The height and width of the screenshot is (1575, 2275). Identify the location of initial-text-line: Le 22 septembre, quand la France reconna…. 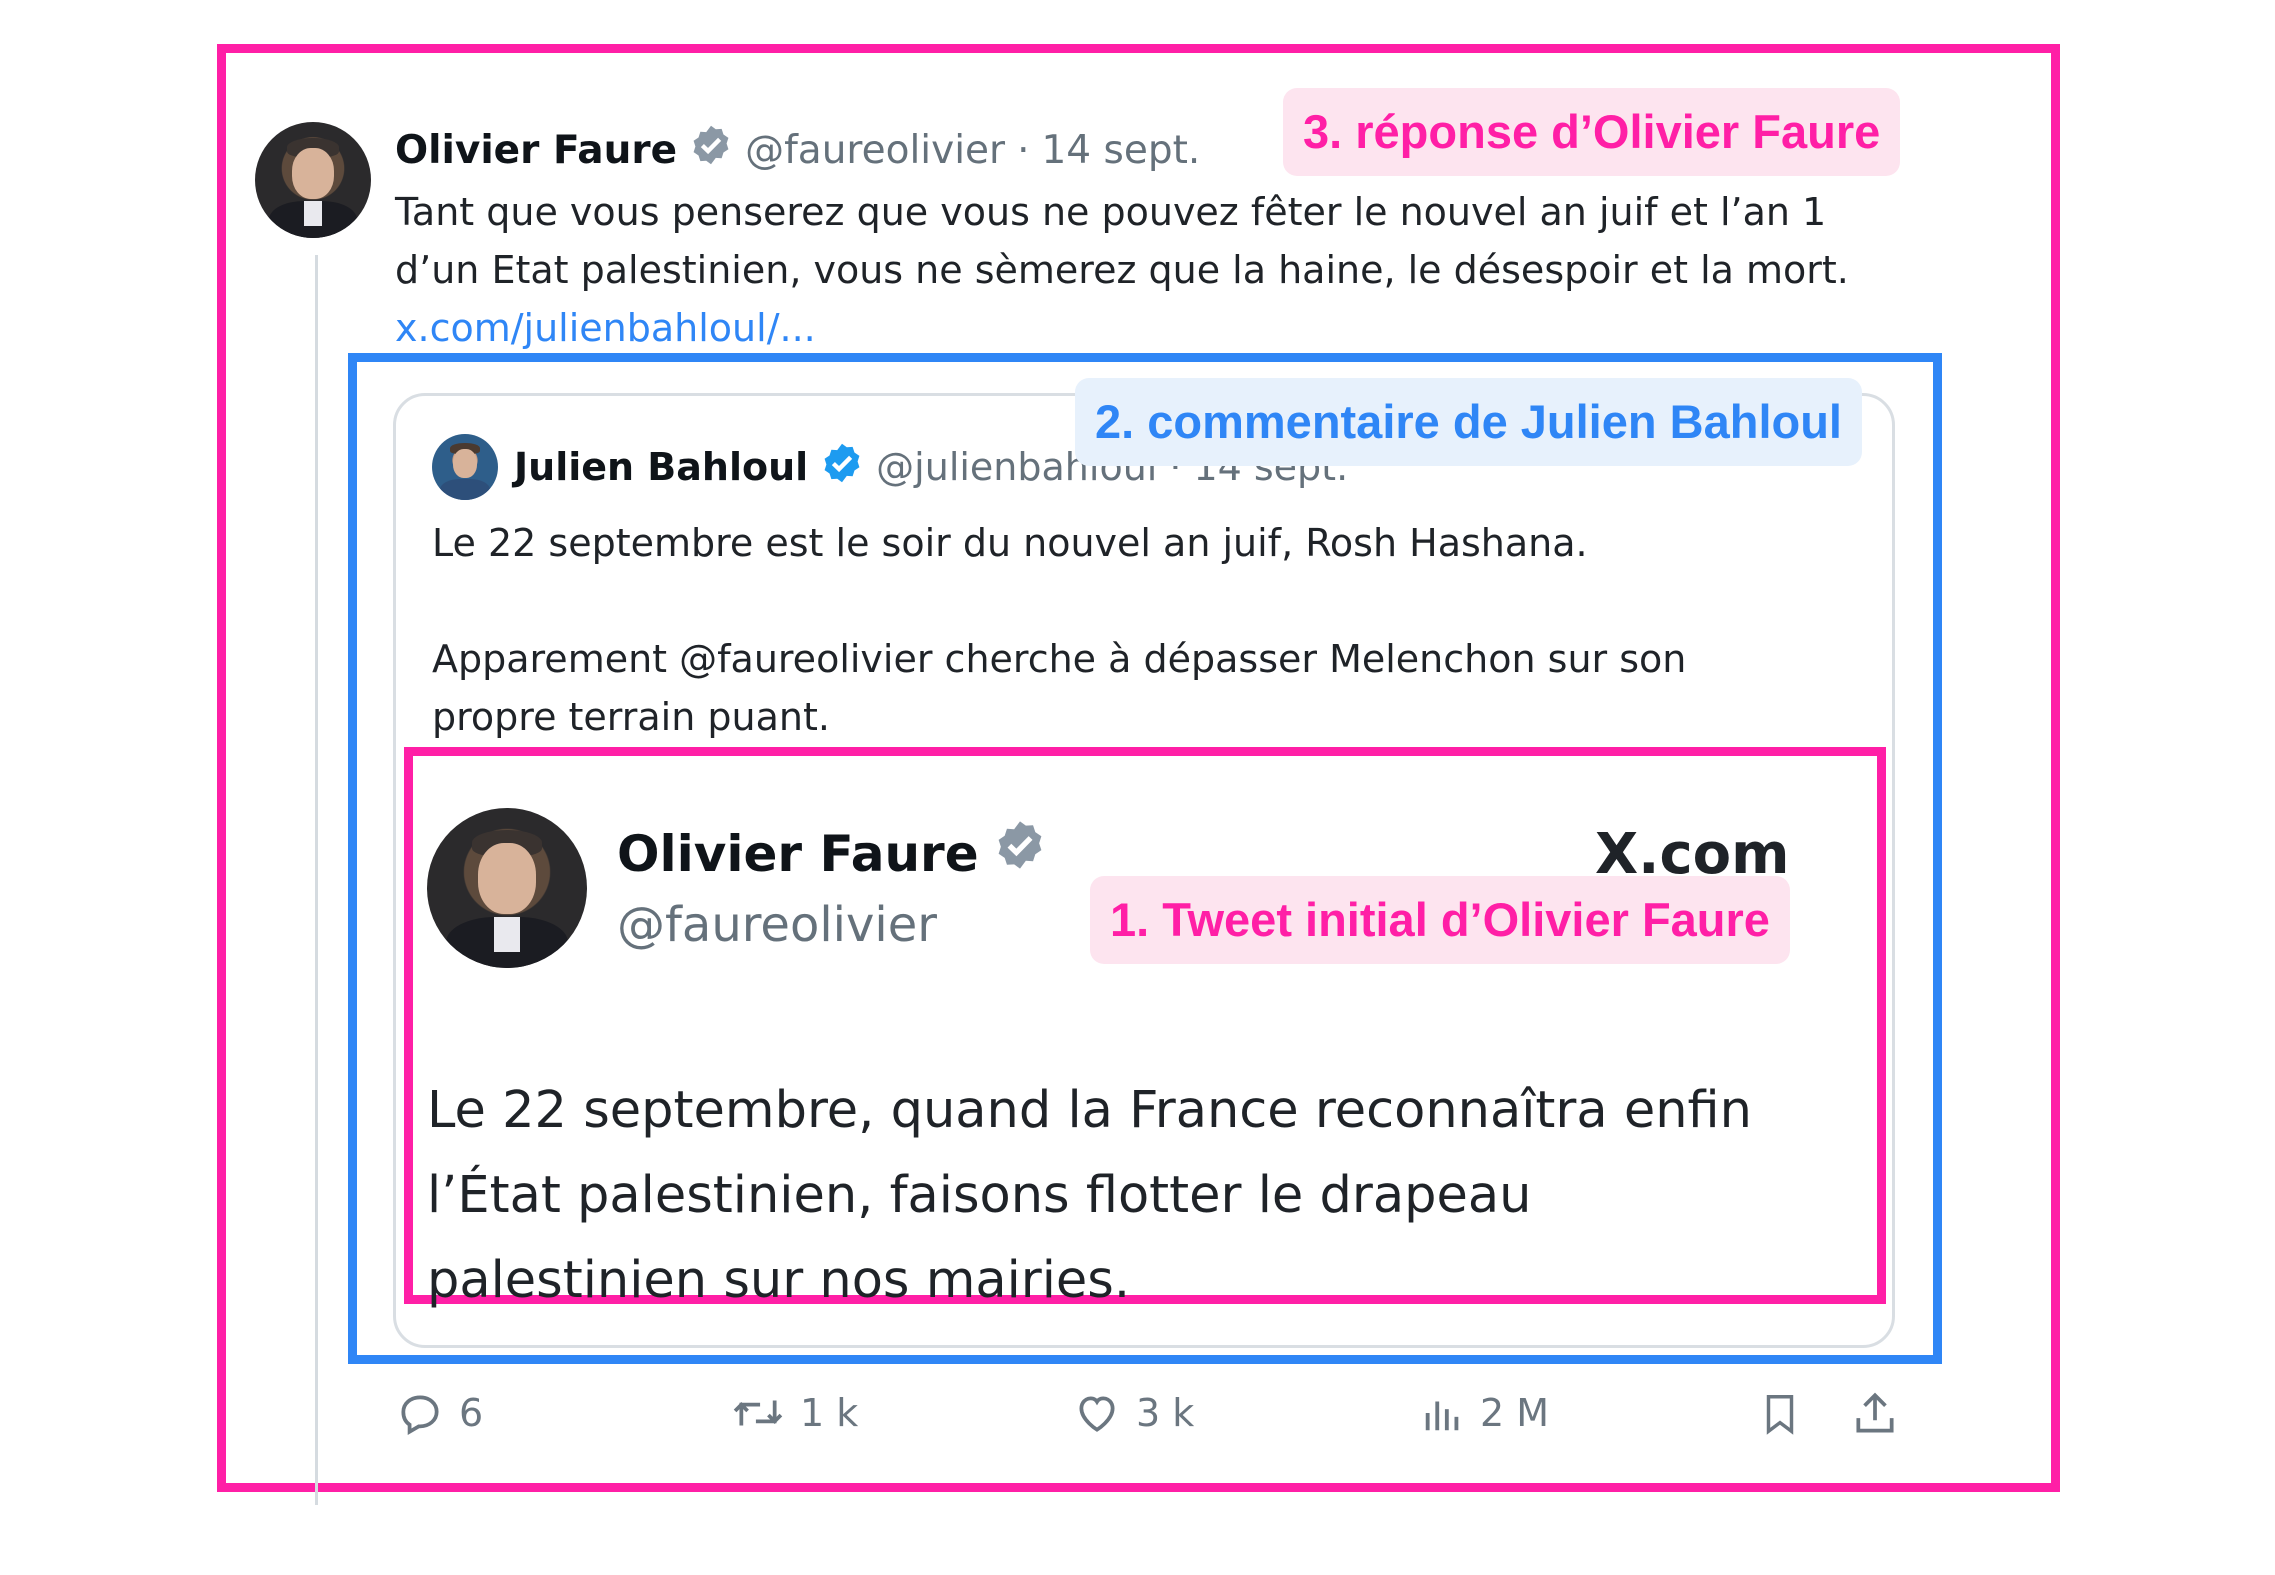
(1090, 1110).